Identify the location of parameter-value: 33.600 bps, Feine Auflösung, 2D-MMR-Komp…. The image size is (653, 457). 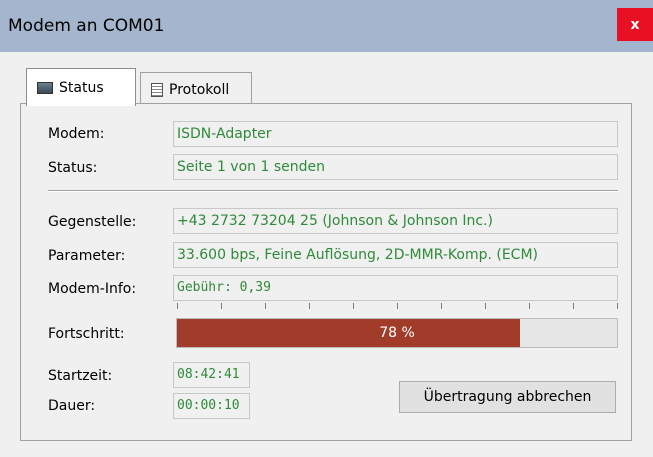
(395, 255).